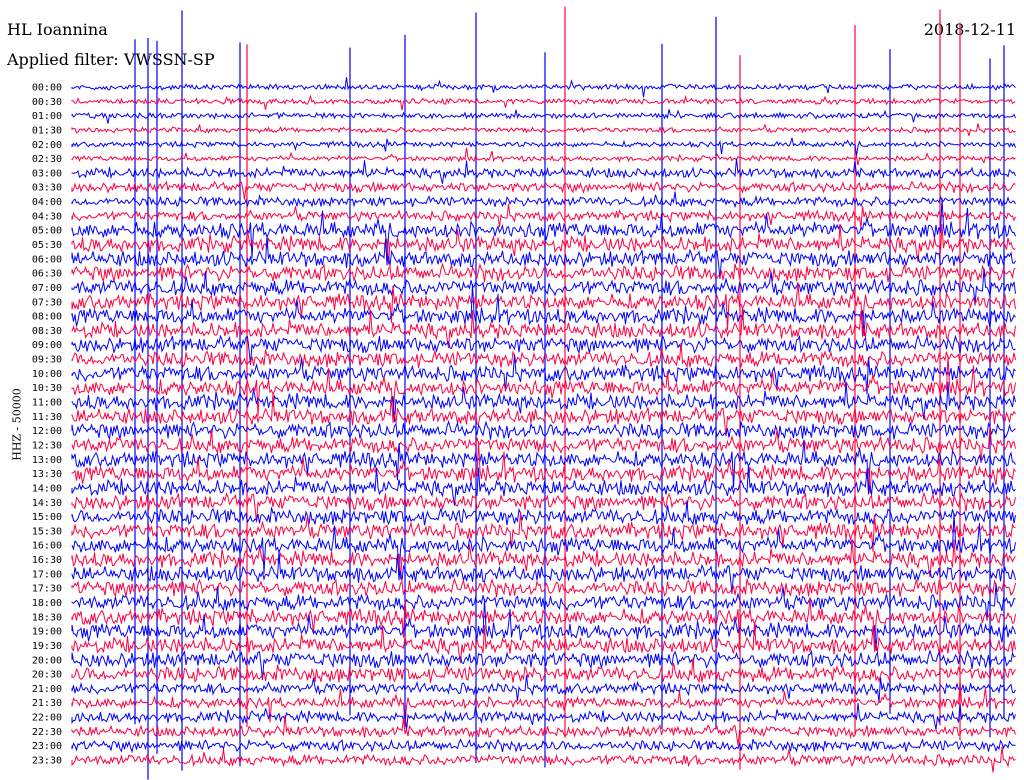 This screenshot has width=1024, height=780. What do you see at coordinates (47, 531) in the screenshot?
I see `row-time-label: 15:30` at bounding box center [47, 531].